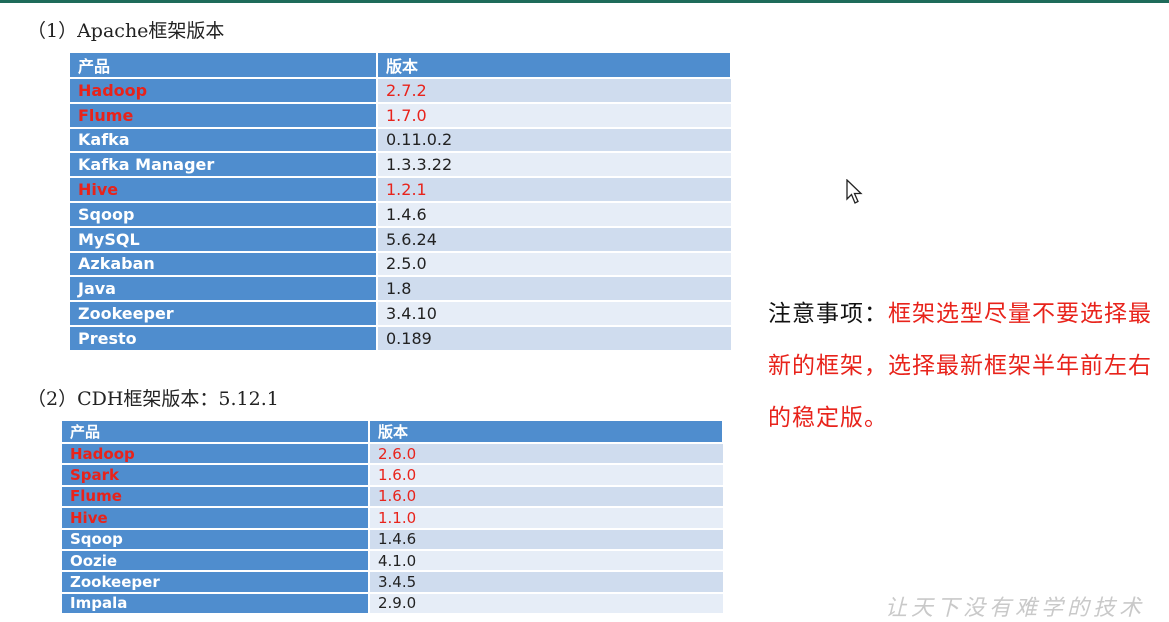 Image resolution: width=1169 pixels, height=622 pixels. I want to click on mouse-pointer-icon, so click(854, 191).